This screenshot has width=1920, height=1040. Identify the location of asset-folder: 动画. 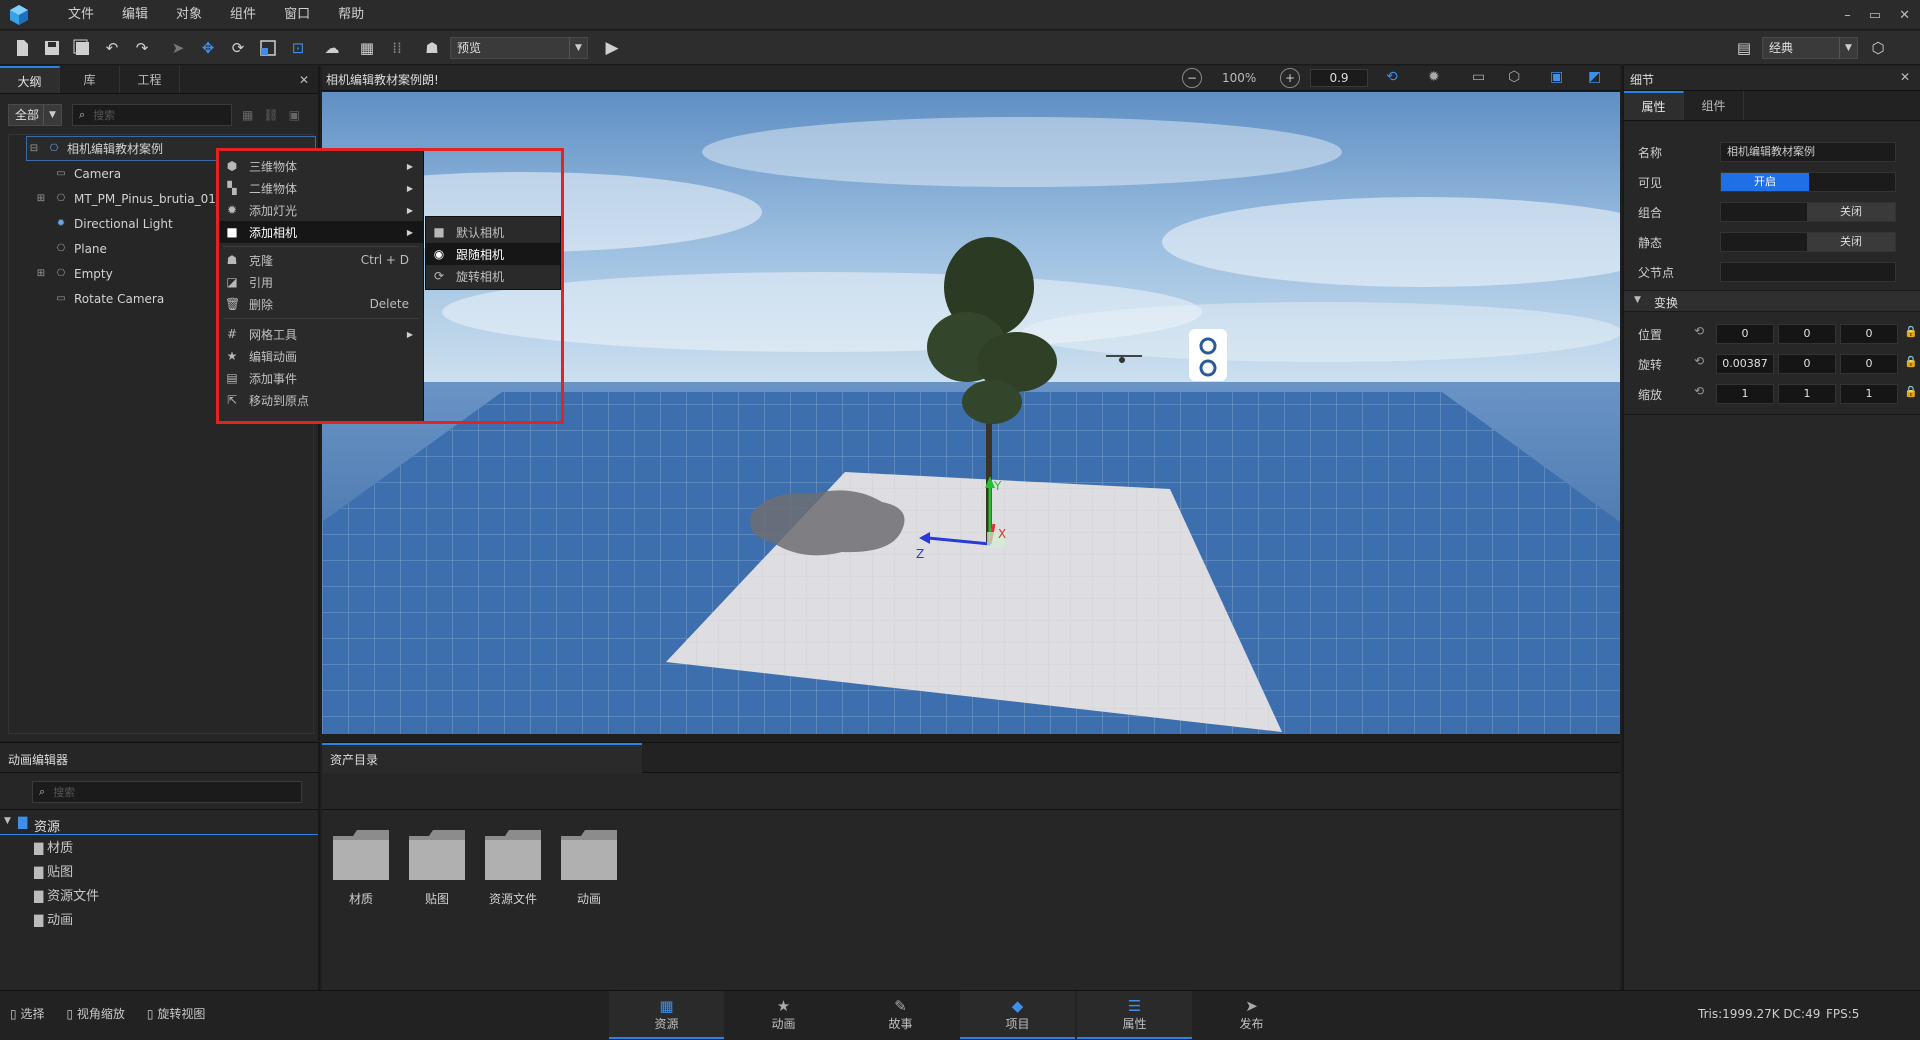
(589, 867).